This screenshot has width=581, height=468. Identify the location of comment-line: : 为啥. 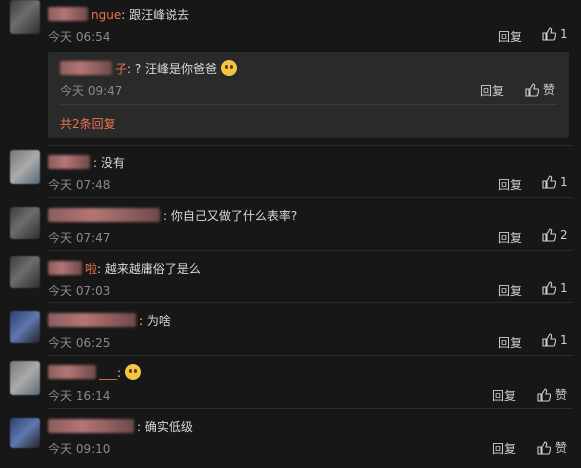
(109, 320).